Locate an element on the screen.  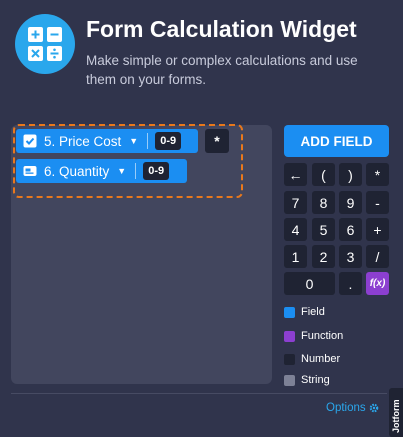
function-icon: f(x) is located at coordinates (377, 283).